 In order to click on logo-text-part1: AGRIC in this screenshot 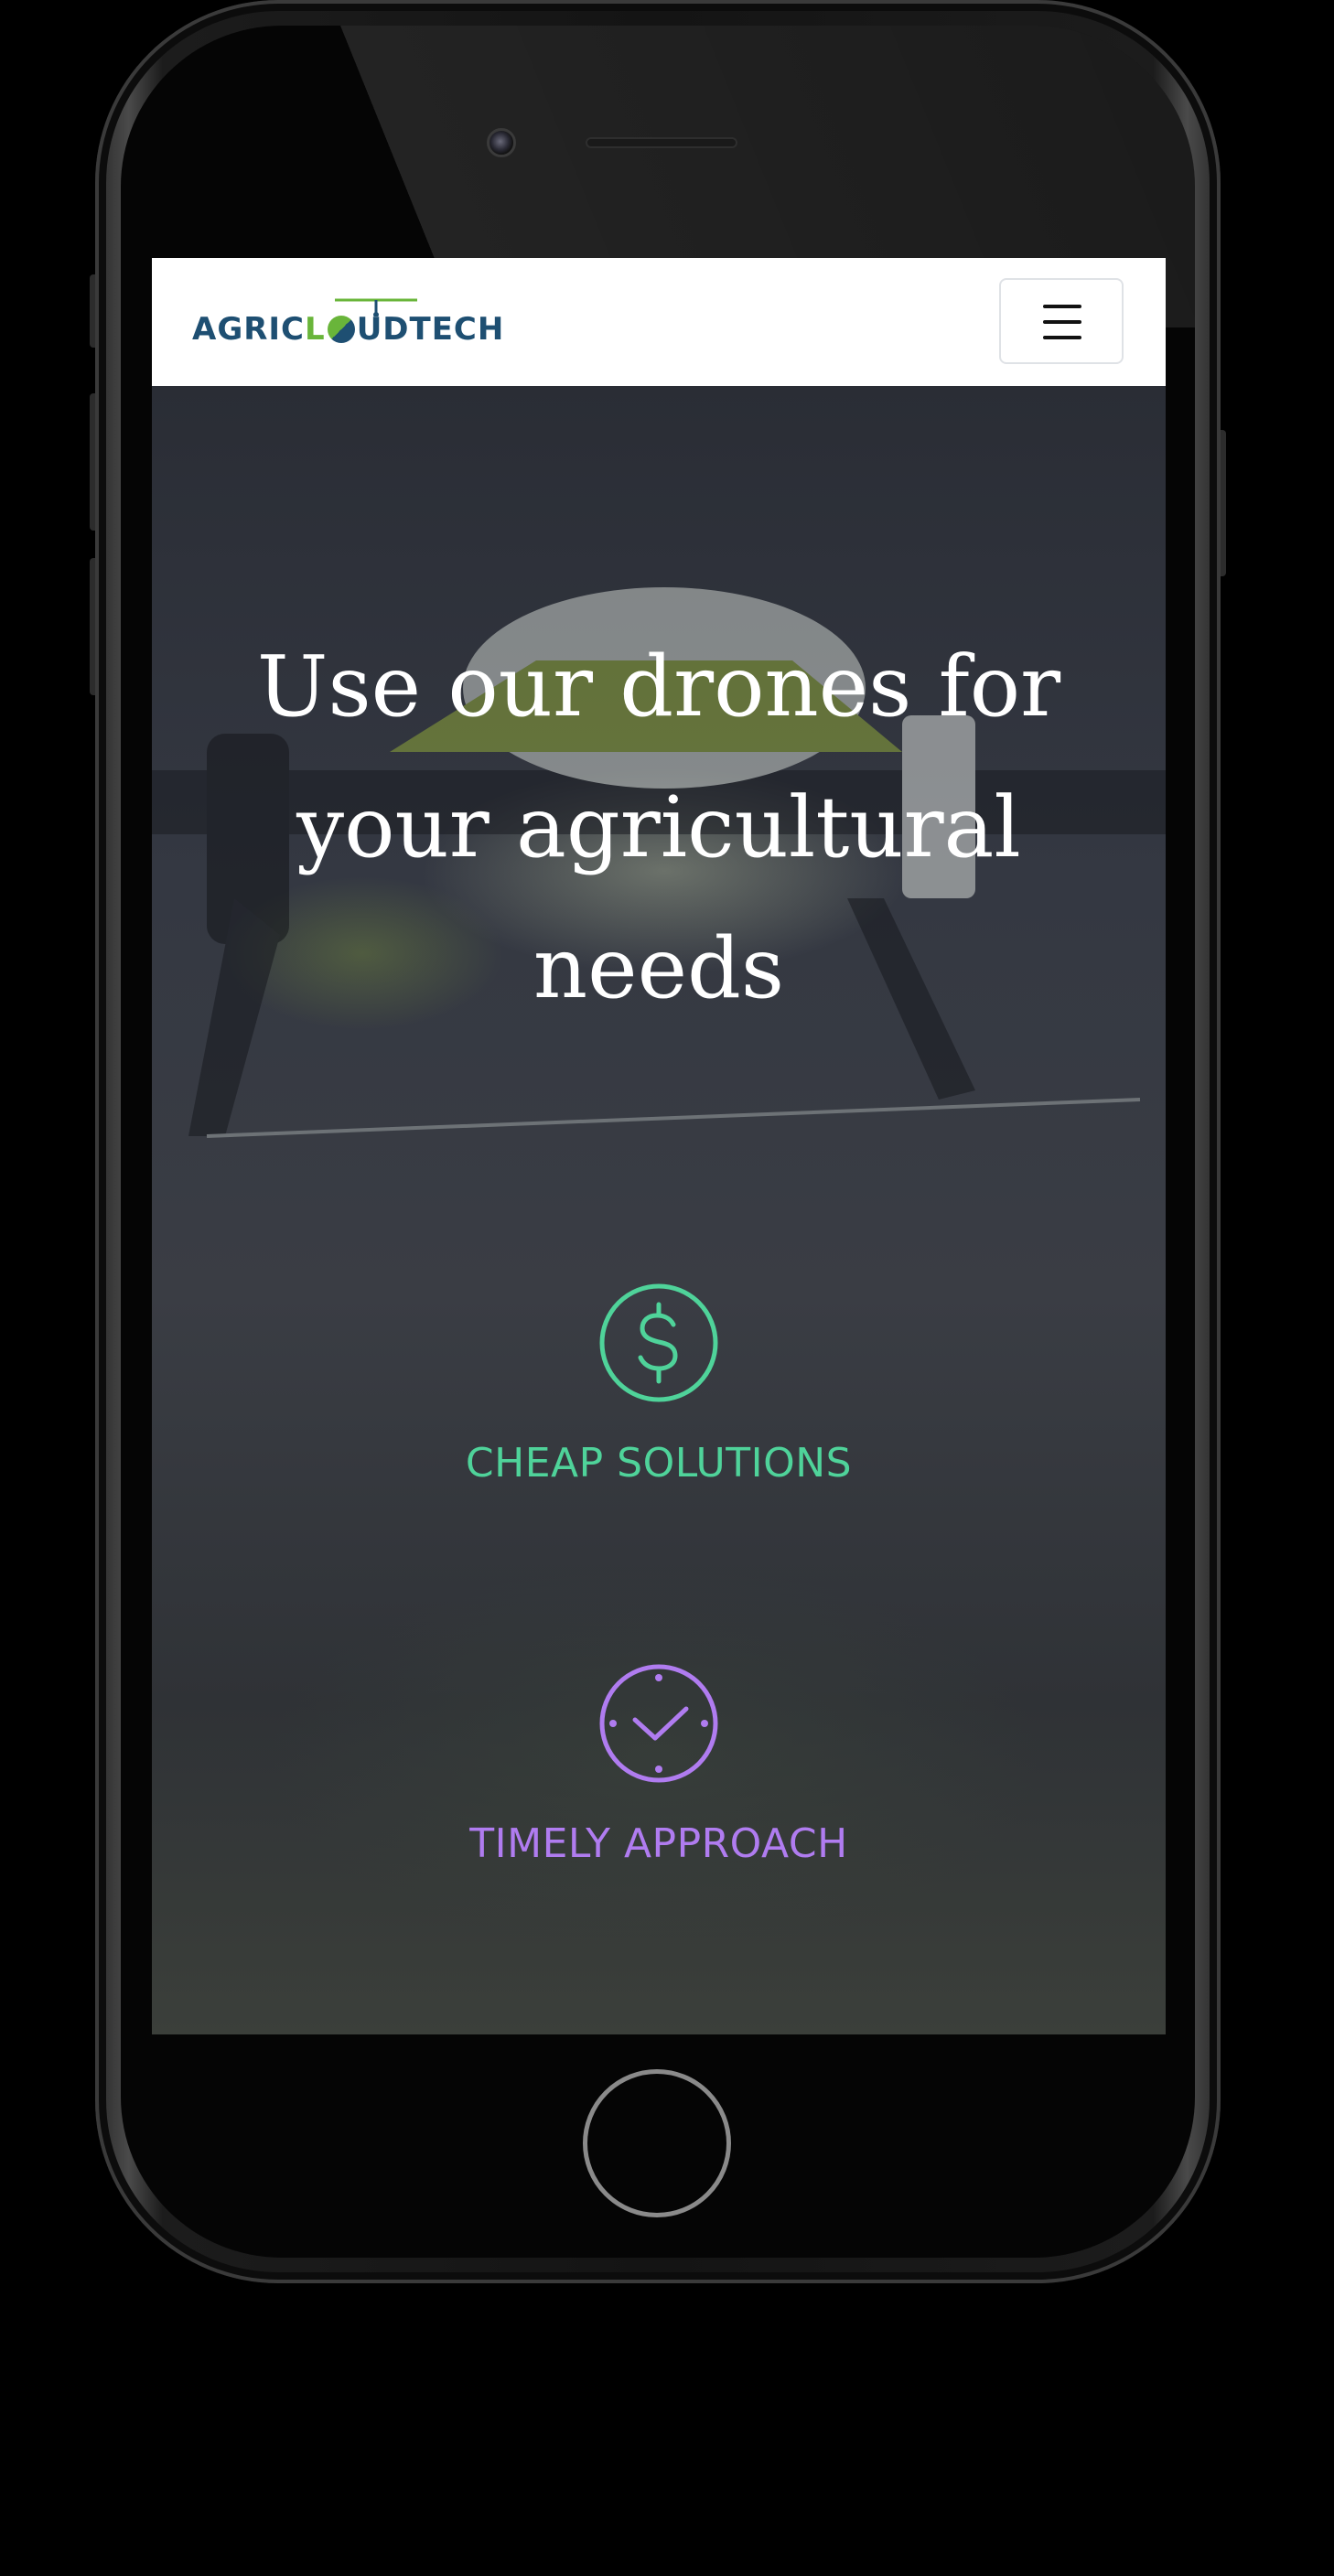, I will do `click(249, 329)`.